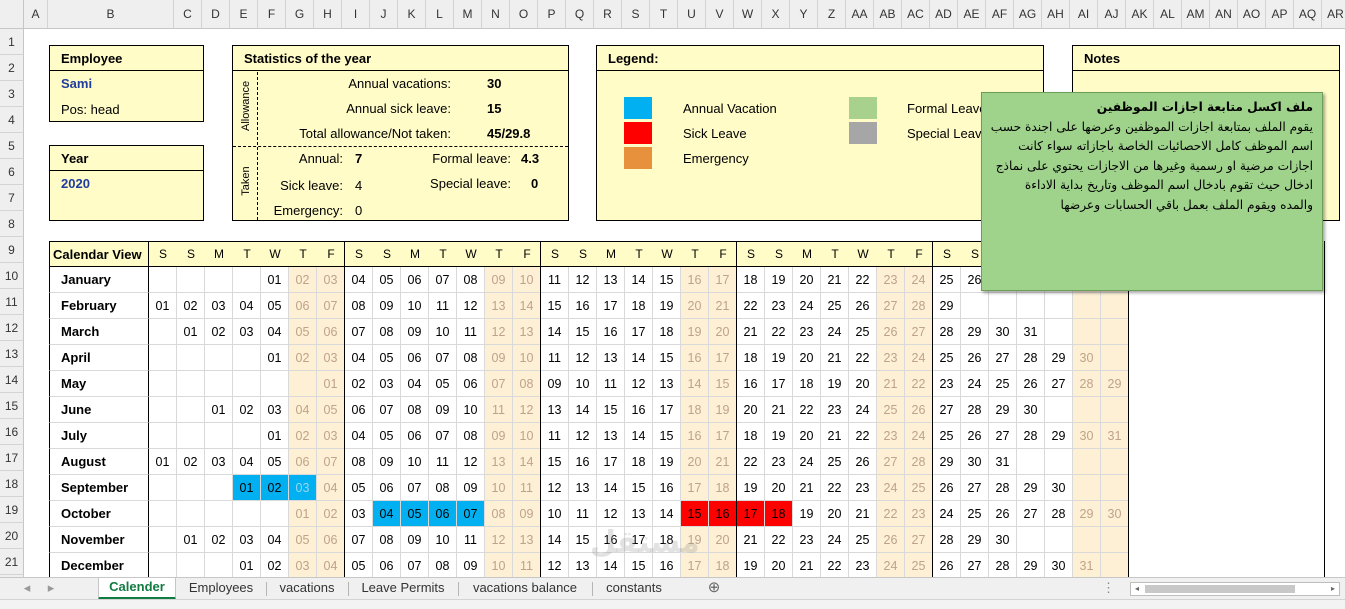 This screenshot has width=1345, height=609. I want to click on column-header-aa: AA, so click(860, 14).